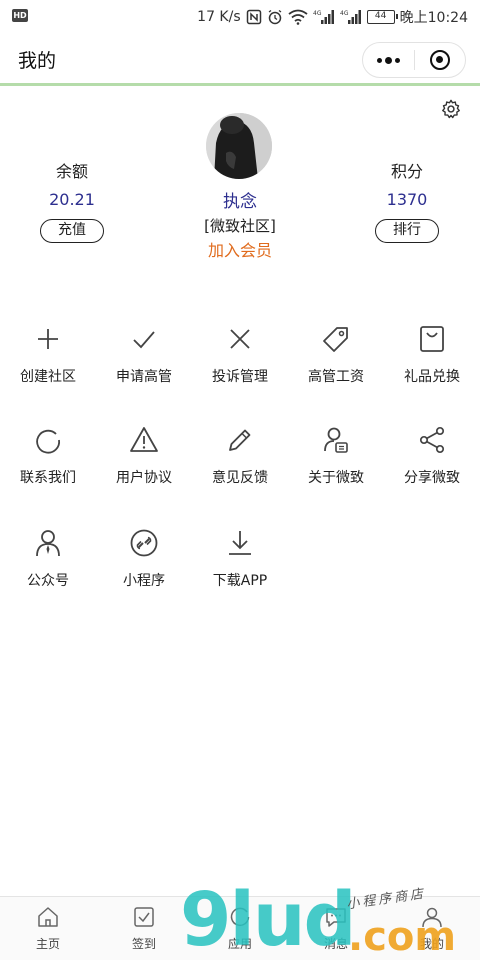 This screenshot has height=960, width=480. I want to click on grid-label: 创建社区, so click(48, 377).